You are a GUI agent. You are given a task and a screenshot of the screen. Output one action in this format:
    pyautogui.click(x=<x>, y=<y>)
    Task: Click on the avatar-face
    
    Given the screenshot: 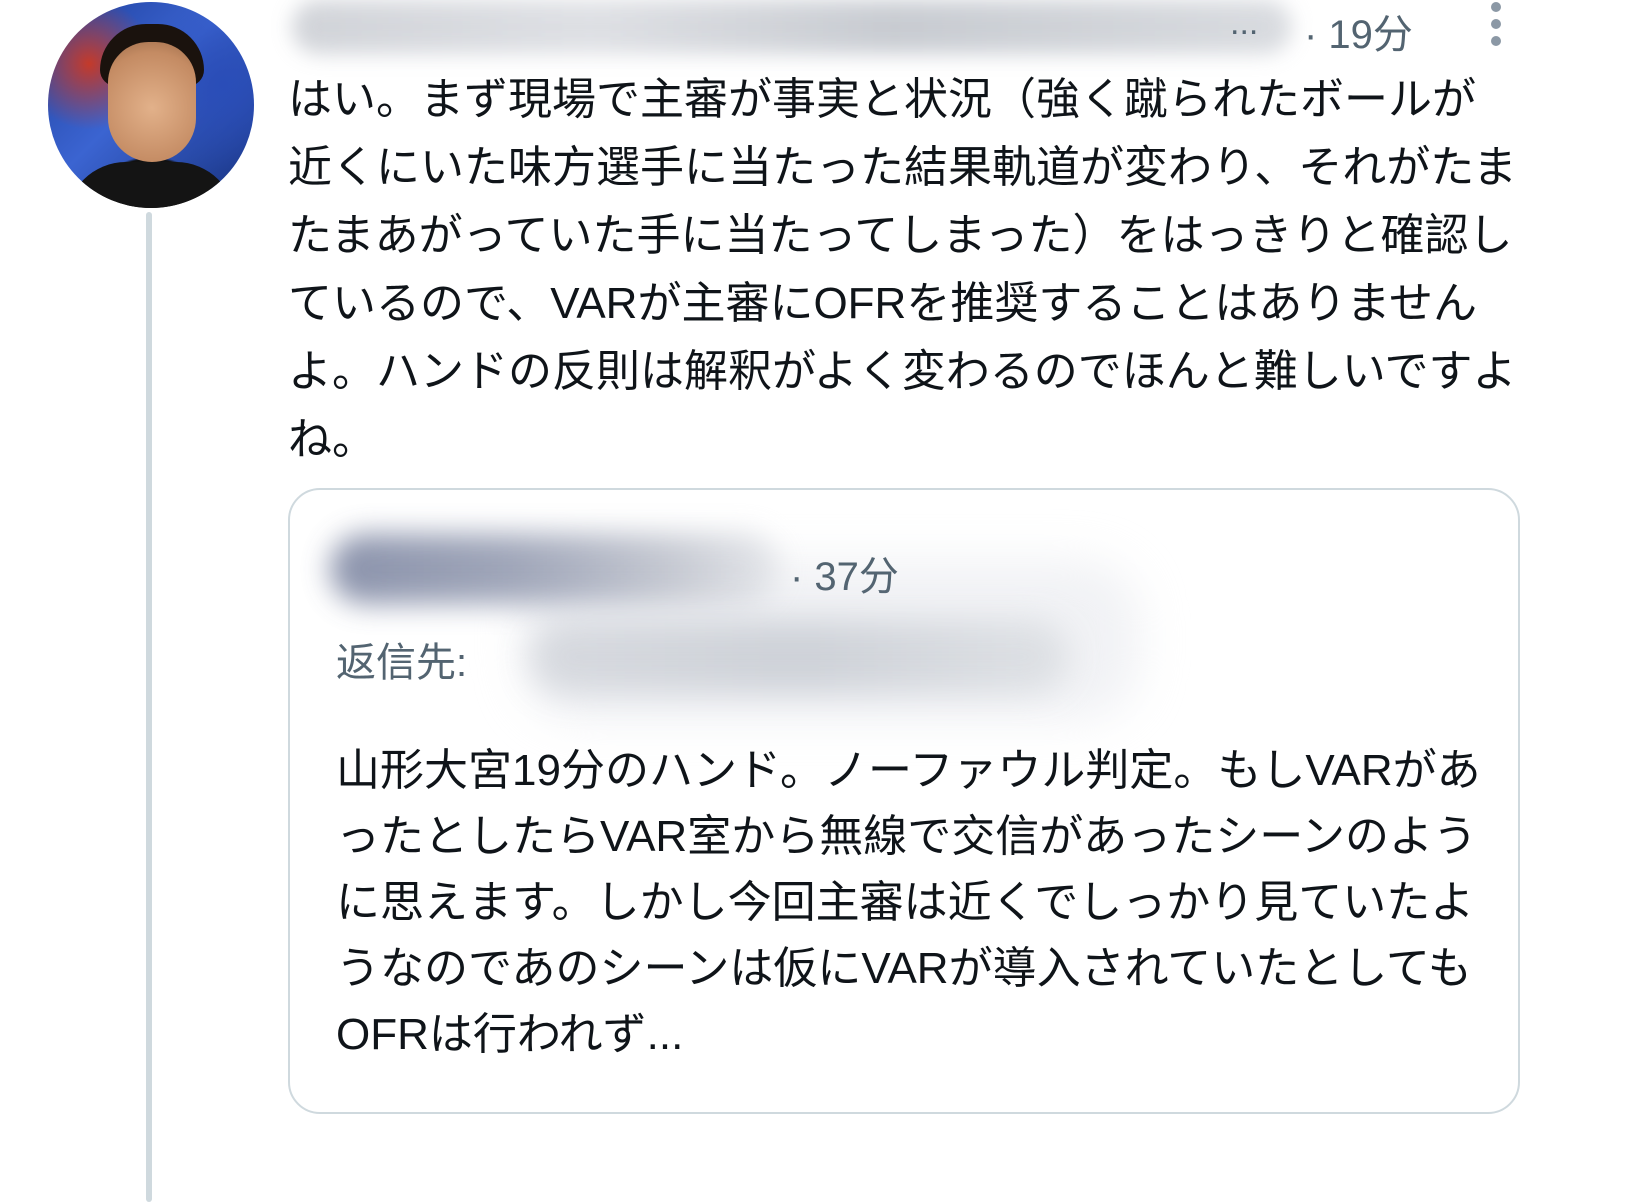 What is the action you would take?
    pyautogui.click(x=152, y=102)
    